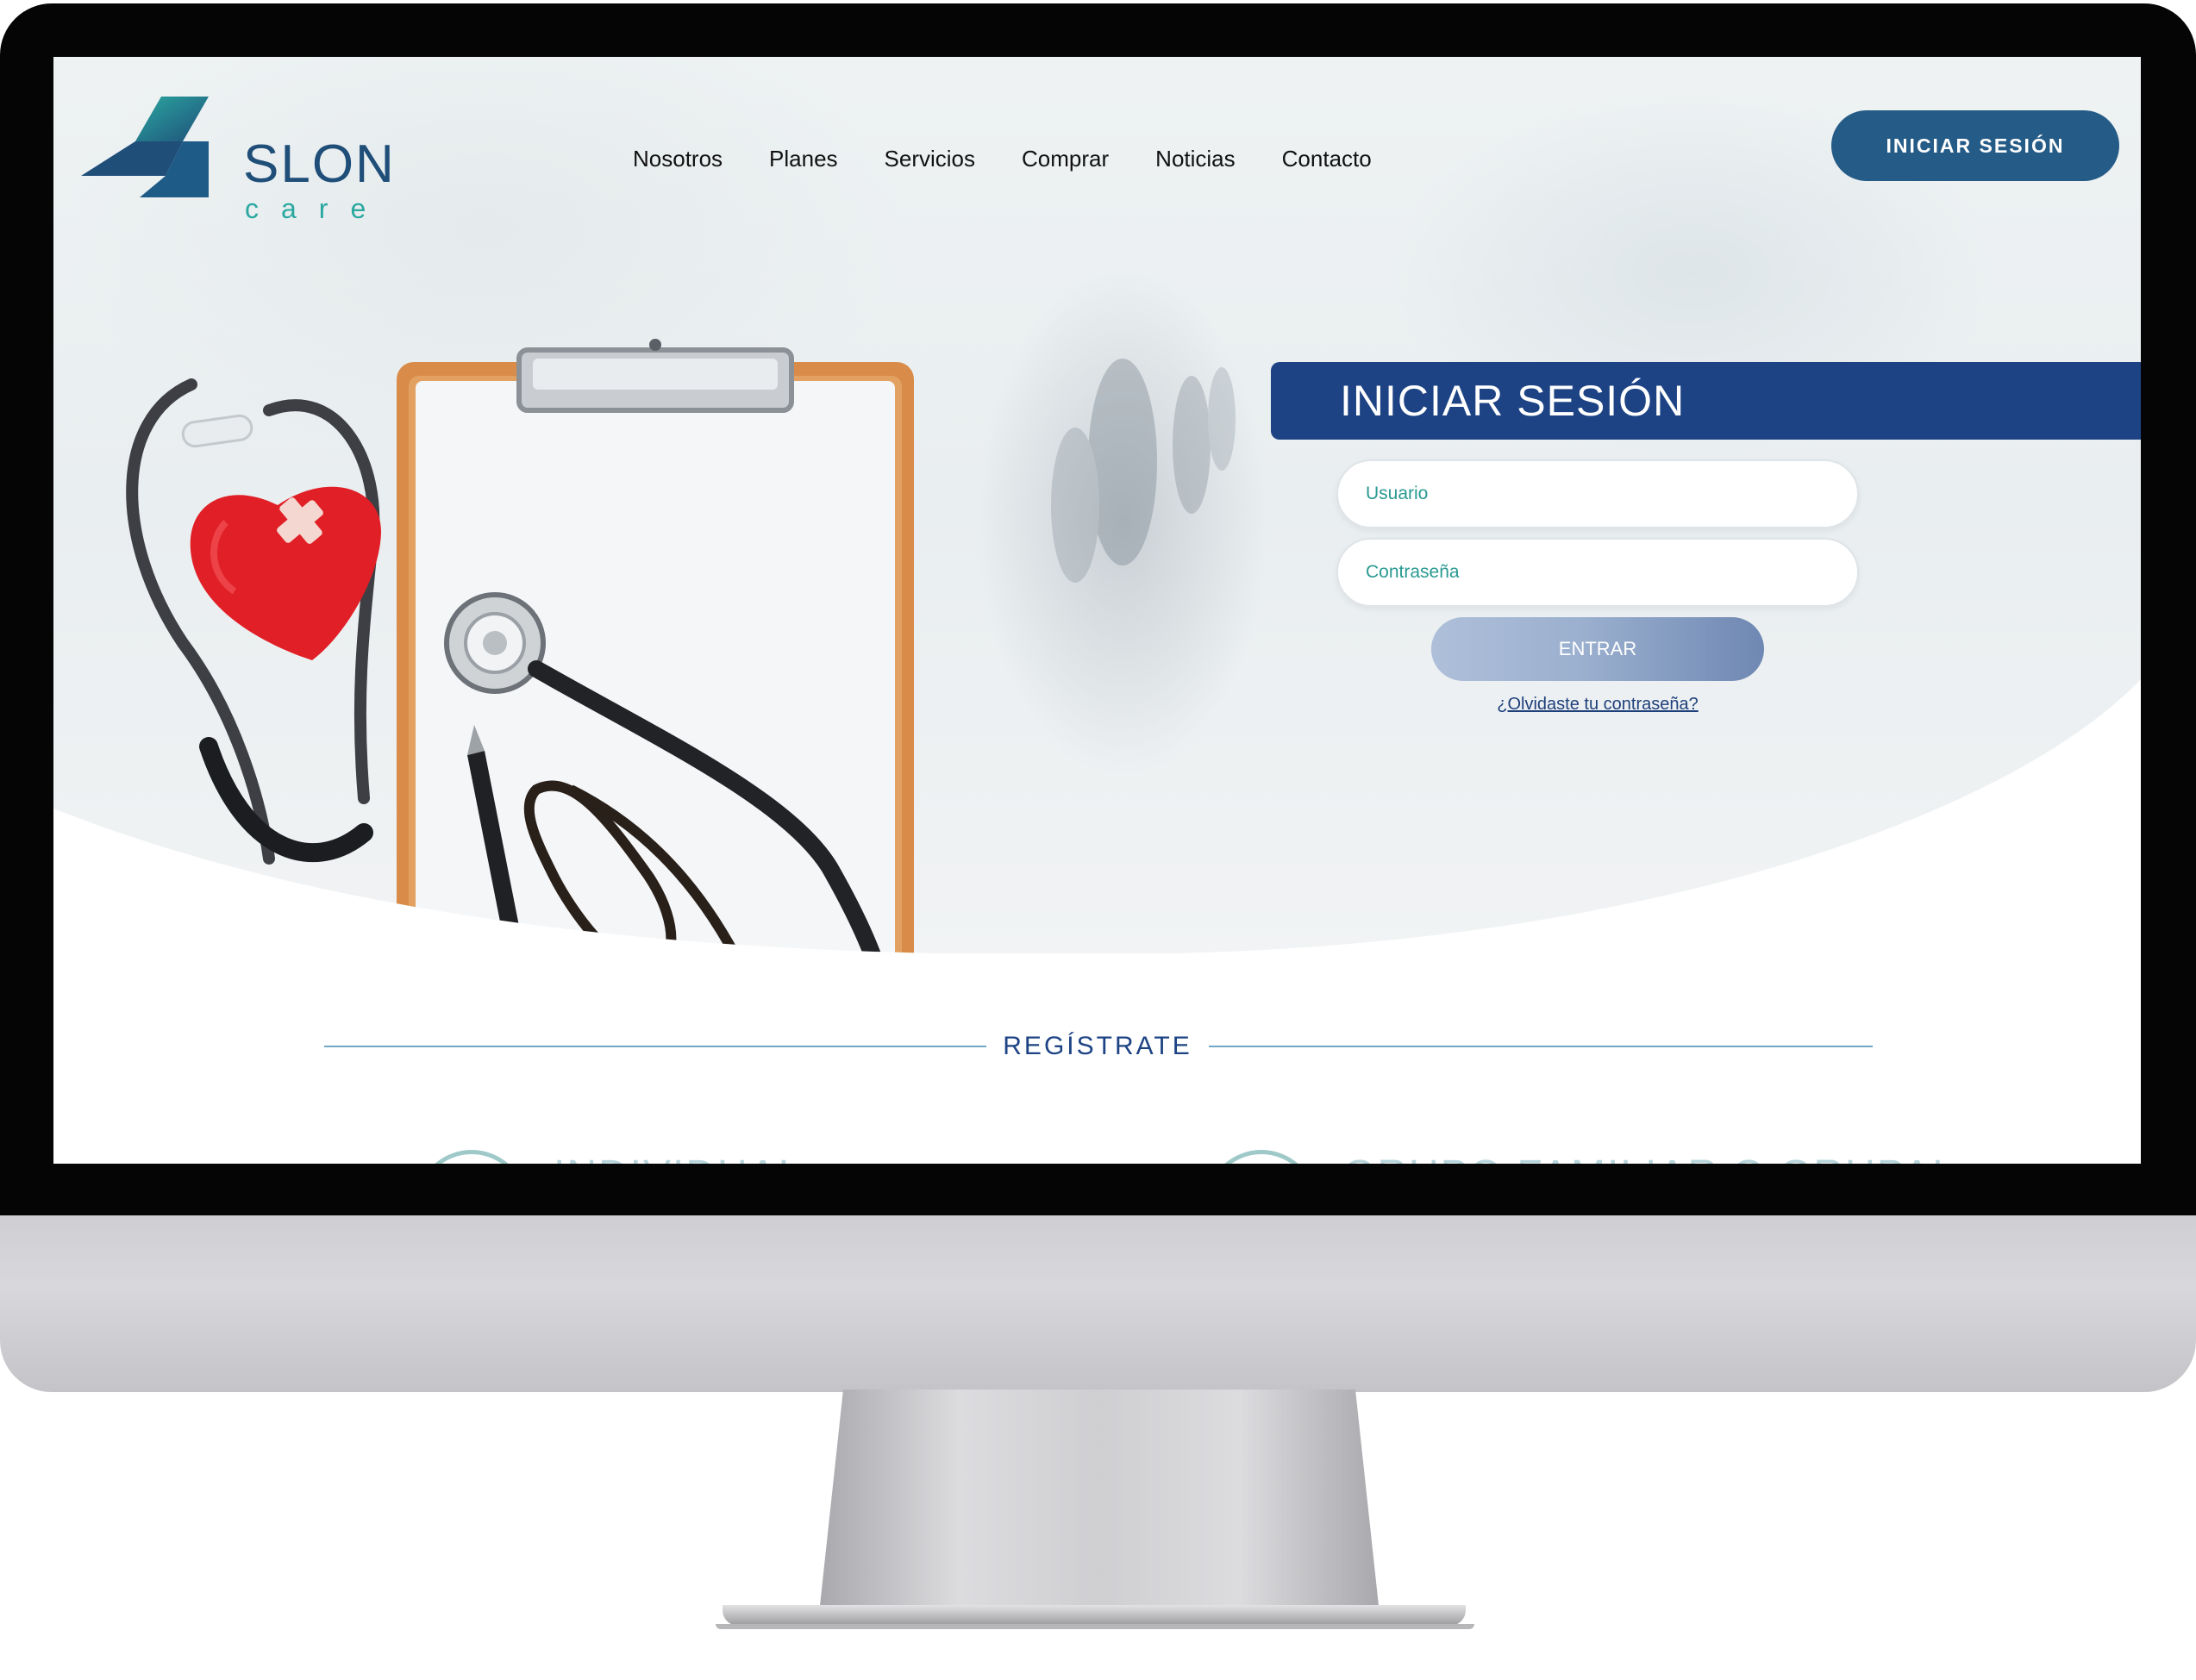 The height and width of the screenshot is (1680, 2196). What do you see at coordinates (1099, 1502) in the screenshot?
I see `monitor-stand` at bounding box center [1099, 1502].